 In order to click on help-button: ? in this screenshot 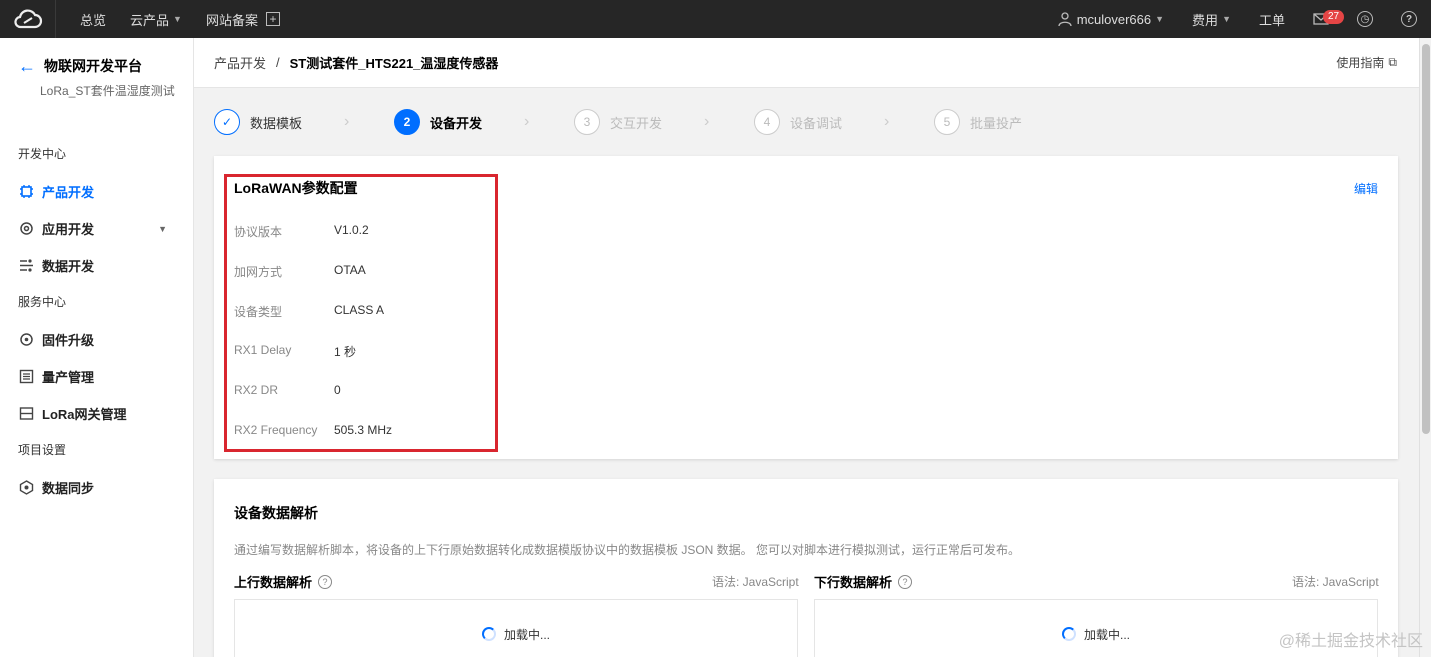, I will do `click(1409, 19)`.